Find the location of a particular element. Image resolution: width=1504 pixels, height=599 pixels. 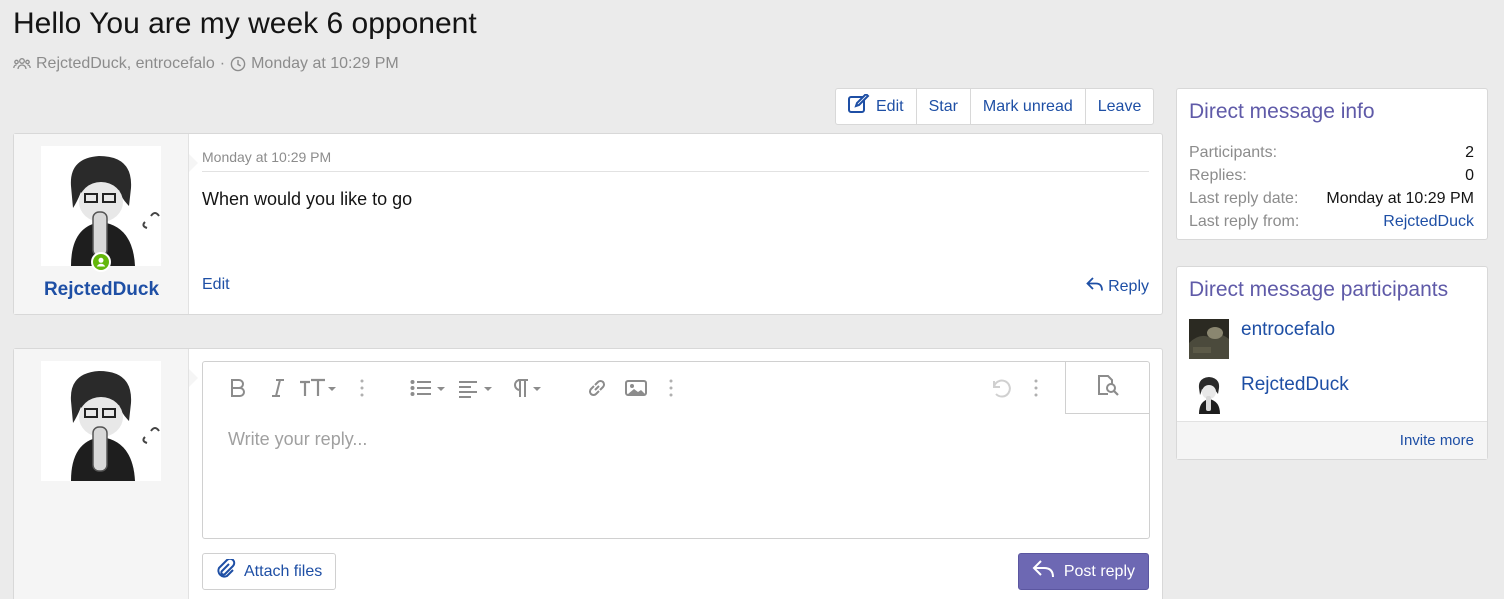

participant-item: RejctedDuck is located at coordinates (1269, 394).